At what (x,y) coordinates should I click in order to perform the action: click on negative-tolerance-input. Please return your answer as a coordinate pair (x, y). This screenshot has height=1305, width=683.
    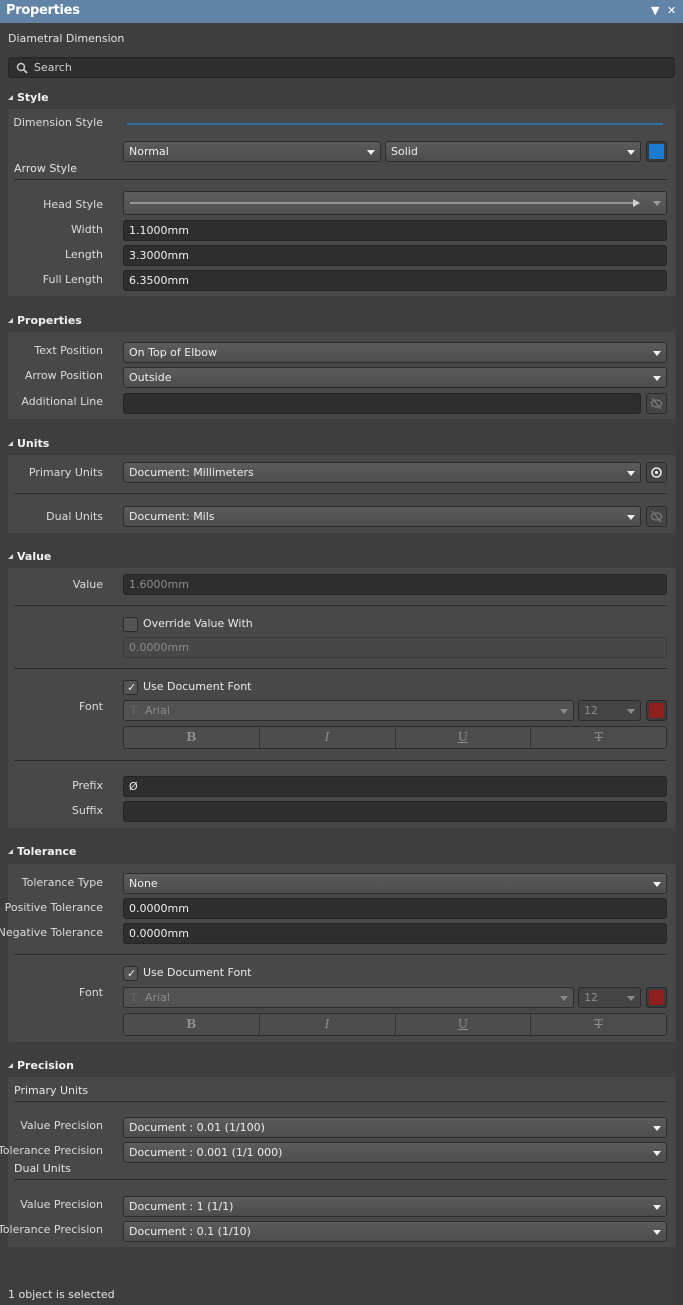
    Looking at the image, I should click on (395, 933).